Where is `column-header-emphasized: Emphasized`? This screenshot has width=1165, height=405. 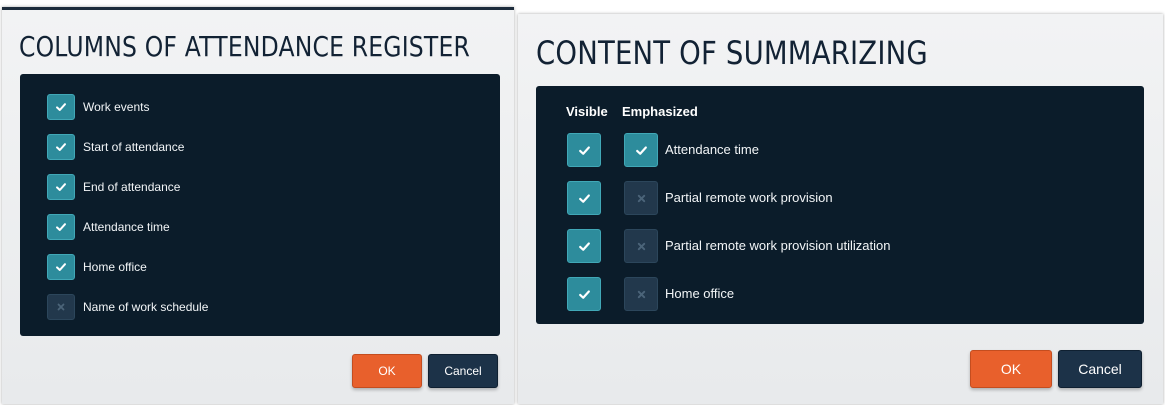
column-header-emphasized: Emphasized is located at coordinates (660, 111).